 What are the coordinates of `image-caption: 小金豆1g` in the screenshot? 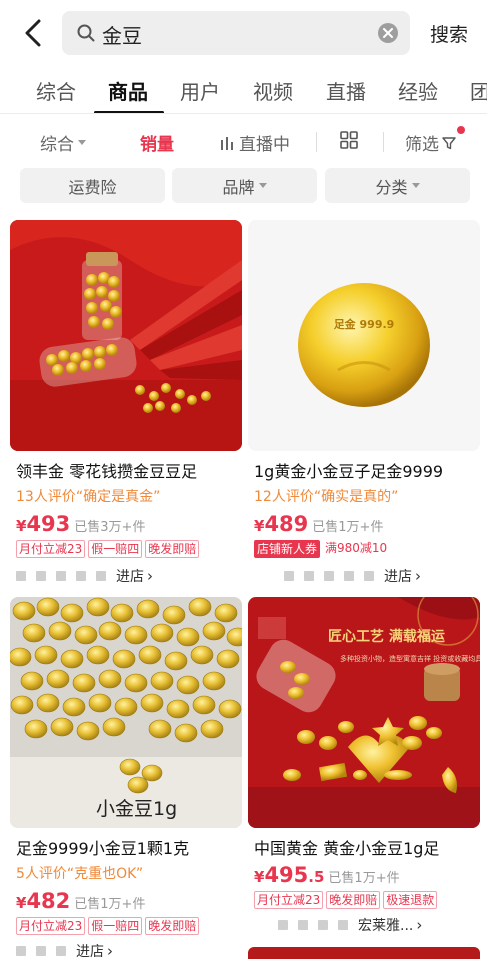 It's located at (136, 809).